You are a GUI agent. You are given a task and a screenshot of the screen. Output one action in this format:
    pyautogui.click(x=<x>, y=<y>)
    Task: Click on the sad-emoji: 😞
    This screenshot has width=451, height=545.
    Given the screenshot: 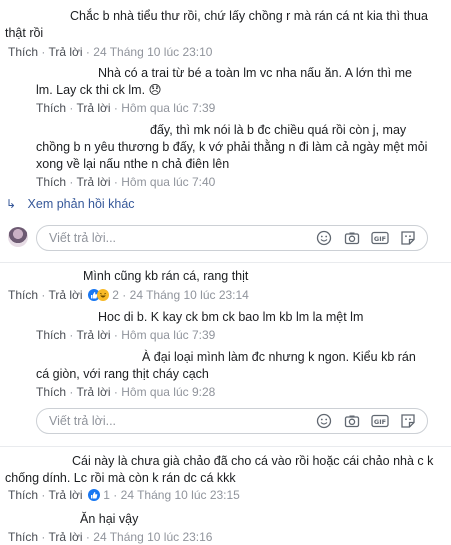 What is the action you would take?
    pyautogui.click(x=155, y=90)
    